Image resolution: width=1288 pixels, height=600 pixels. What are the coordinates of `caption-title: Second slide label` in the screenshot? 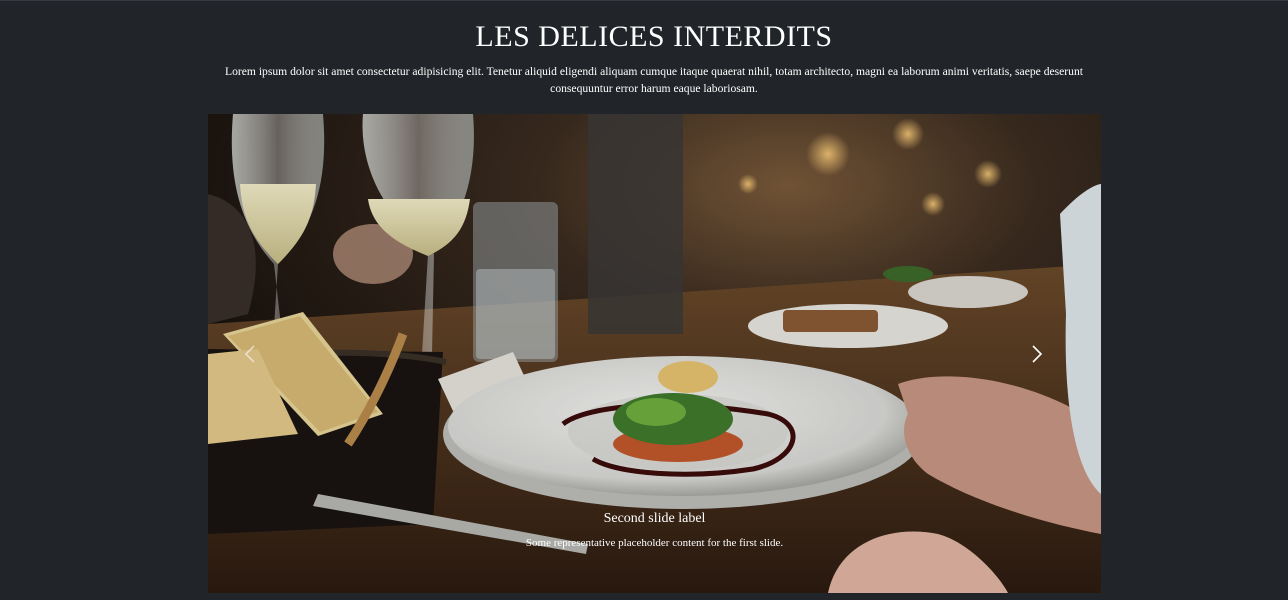 It's located at (654, 518).